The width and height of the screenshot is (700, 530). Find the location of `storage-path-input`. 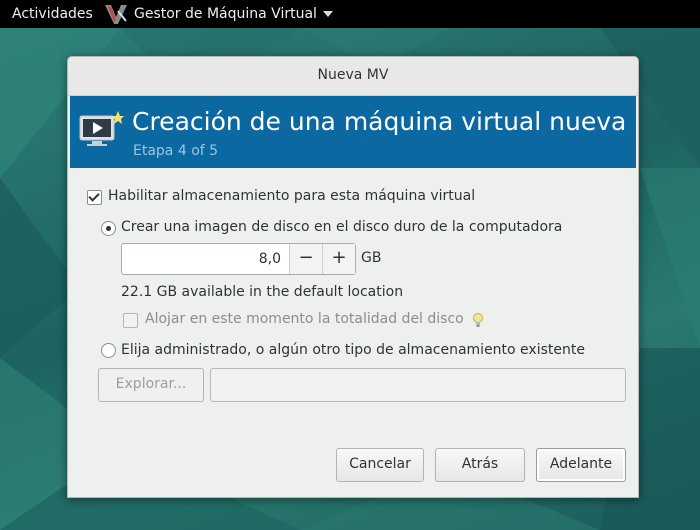

storage-path-input is located at coordinates (418, 385).